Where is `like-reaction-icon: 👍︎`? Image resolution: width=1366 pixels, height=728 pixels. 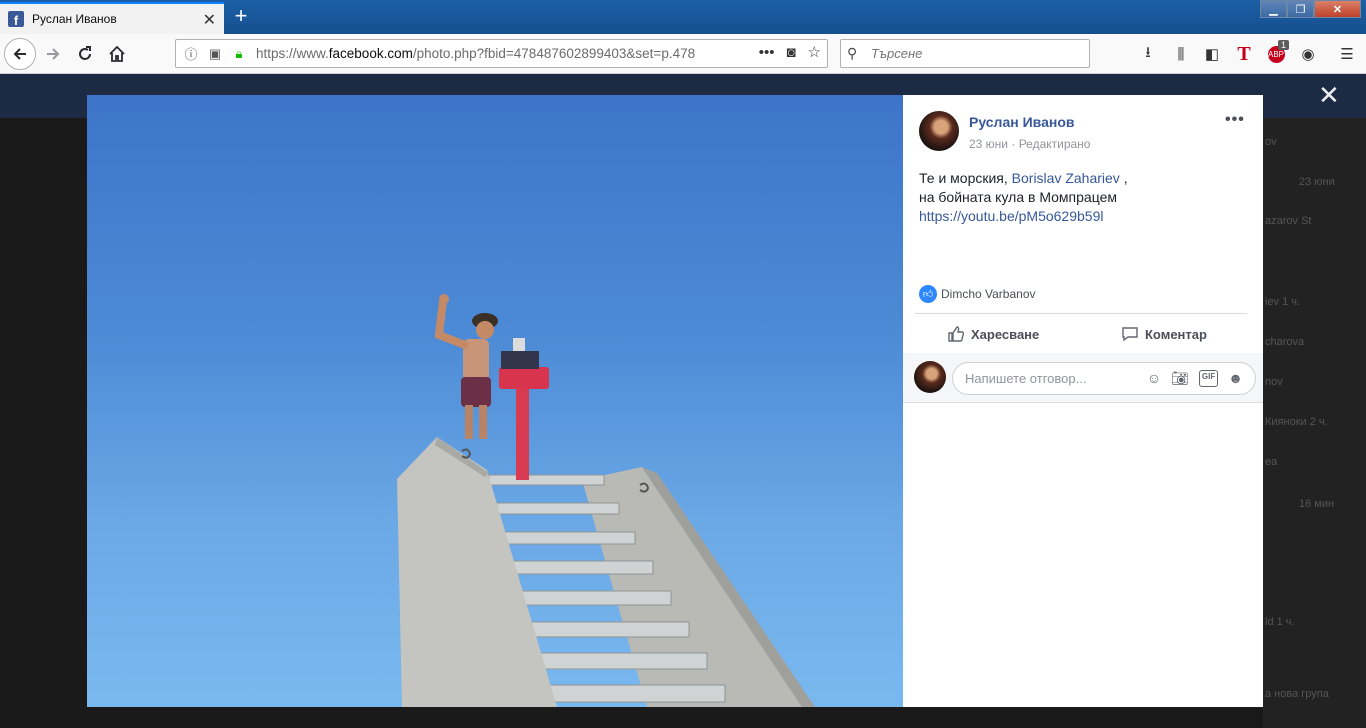 like-reaction-icon: 👍︎ is located at coordinates (928, 294).